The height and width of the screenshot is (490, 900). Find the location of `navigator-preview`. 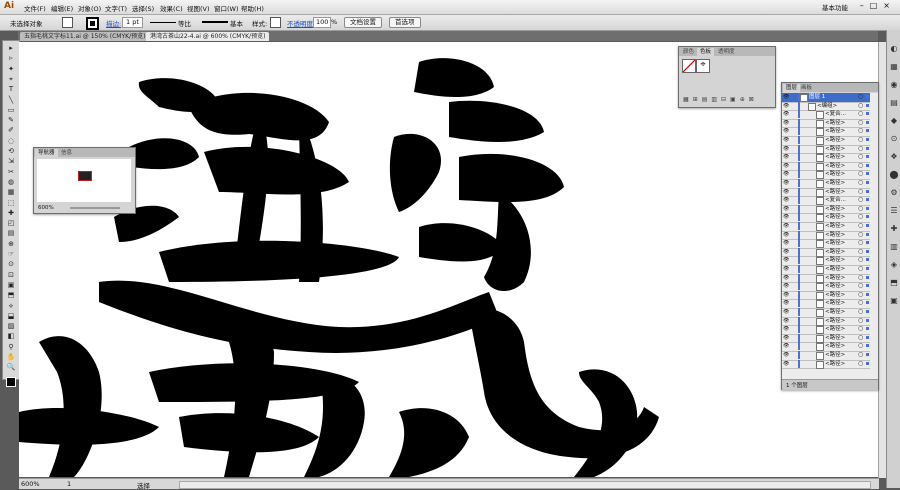

navigator-preview is located at coordinates (84, 180).